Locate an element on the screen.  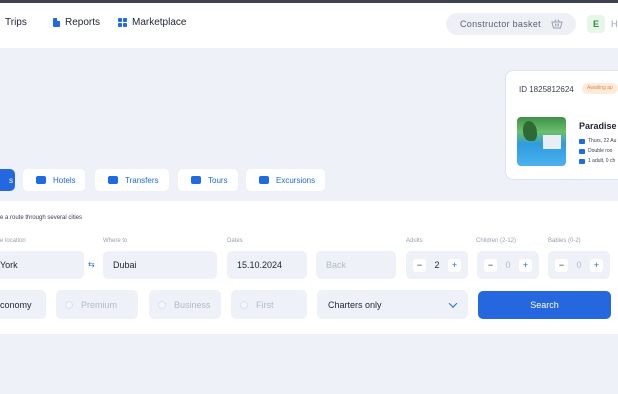
class-economy: conomy is located at coordinates (23, 304).